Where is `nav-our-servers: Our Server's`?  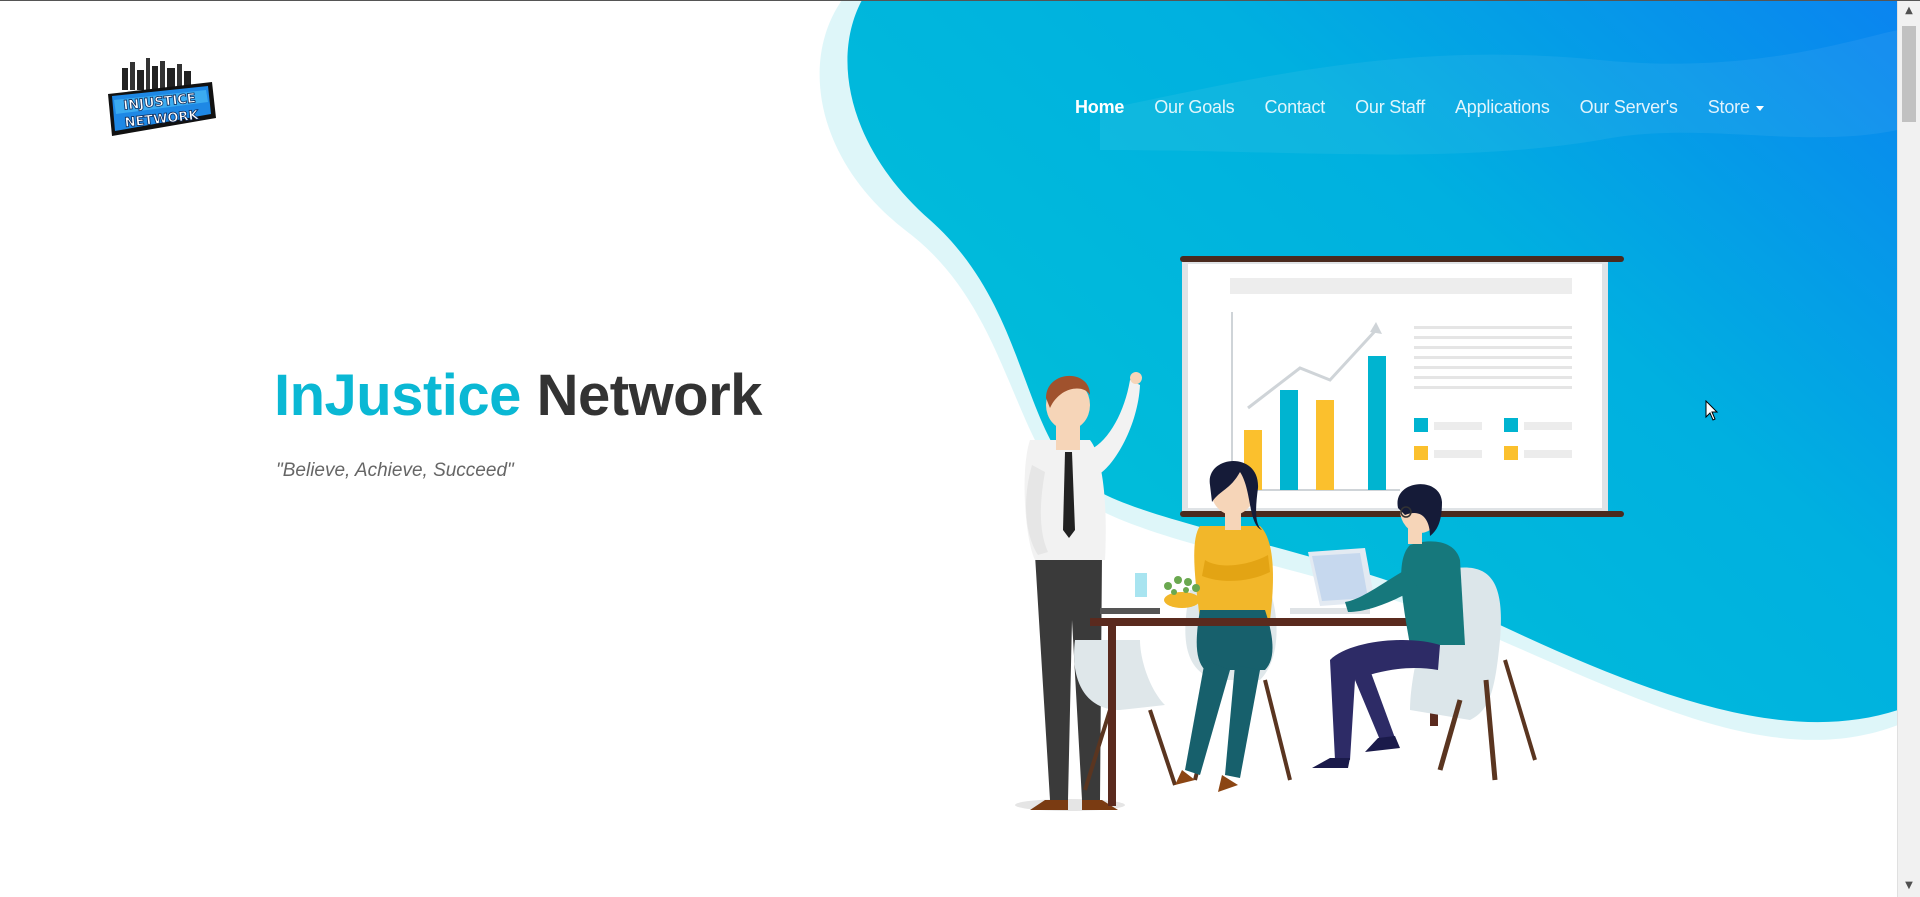
nav-our-servers: Our Server's is located at coordinates (1629, 107).